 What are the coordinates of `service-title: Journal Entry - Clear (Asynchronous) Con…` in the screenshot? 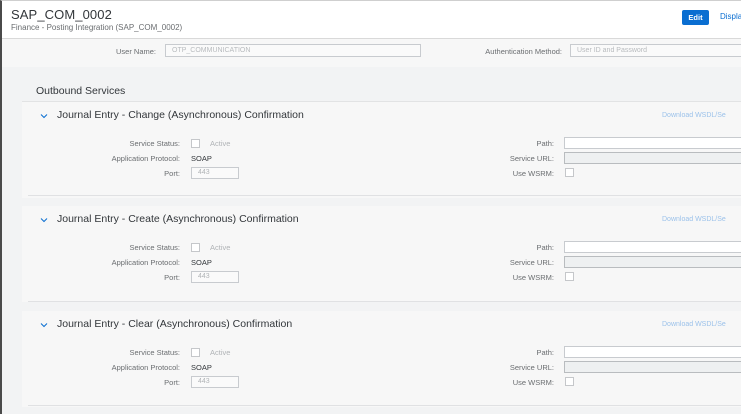 It's located at (174, 324).